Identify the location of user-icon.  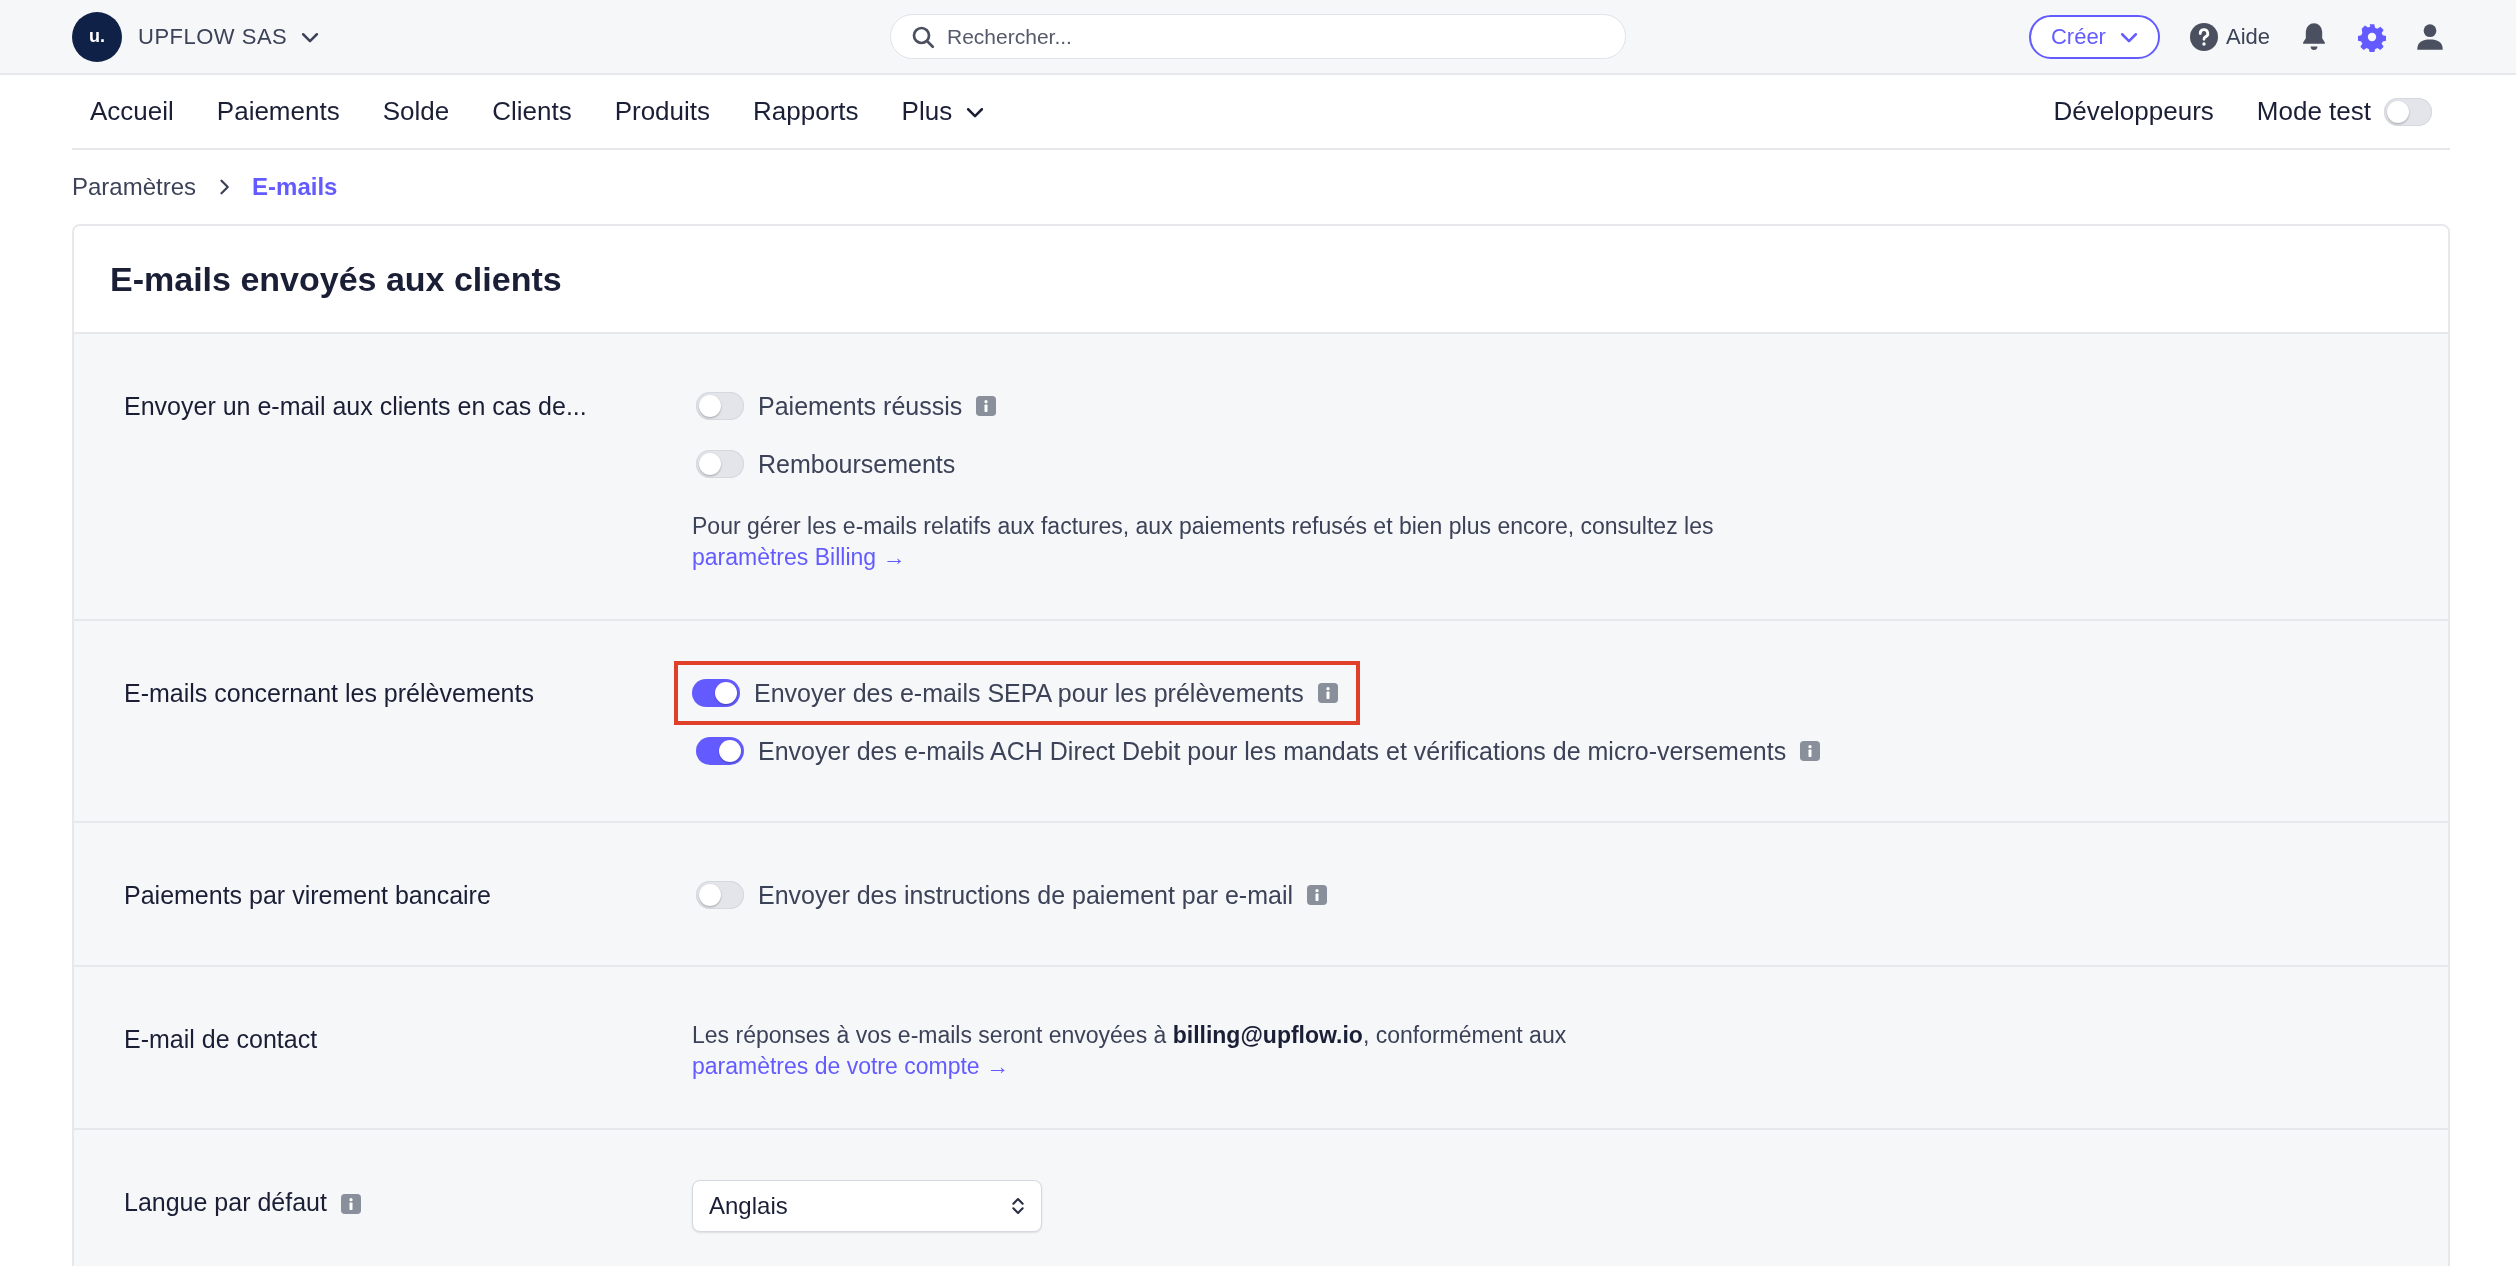
(2430, 36).